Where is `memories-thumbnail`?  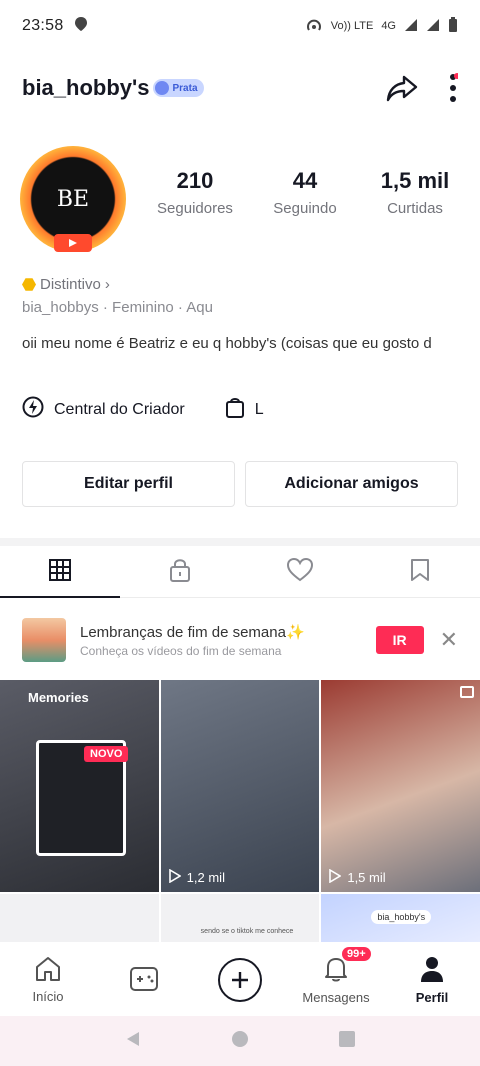 memories-thumbnail is located at coordinates (44, 640).